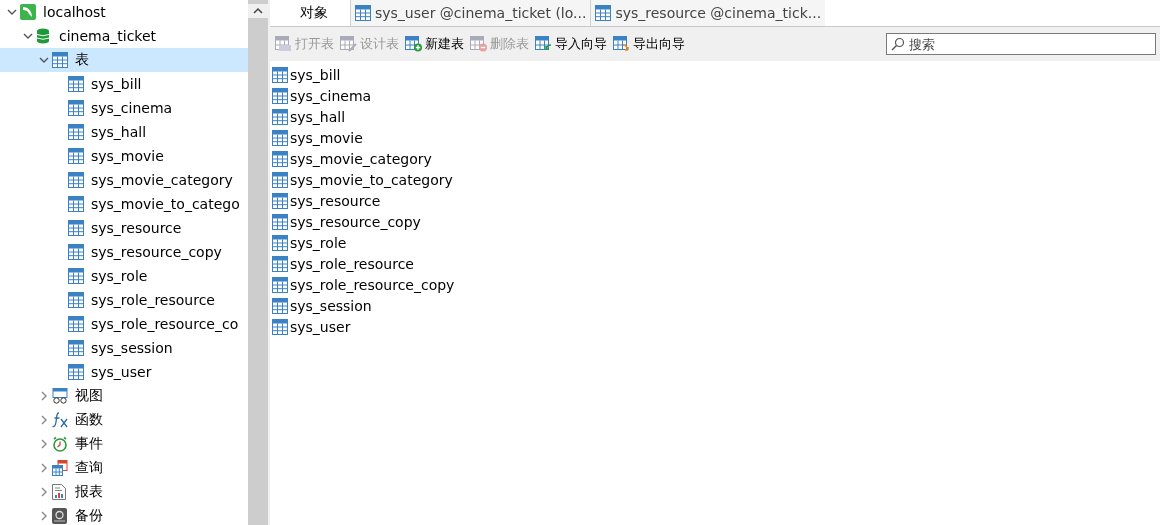 The height and width of the screenshot is (525, 1160). I want to click on tree-item: 事件, so click(124, 444).